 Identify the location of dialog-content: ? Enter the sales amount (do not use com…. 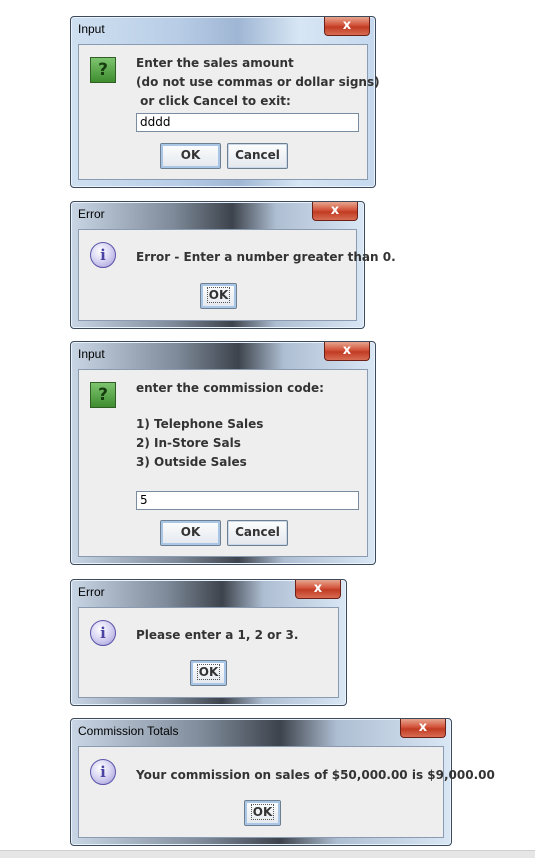
(229, 112).